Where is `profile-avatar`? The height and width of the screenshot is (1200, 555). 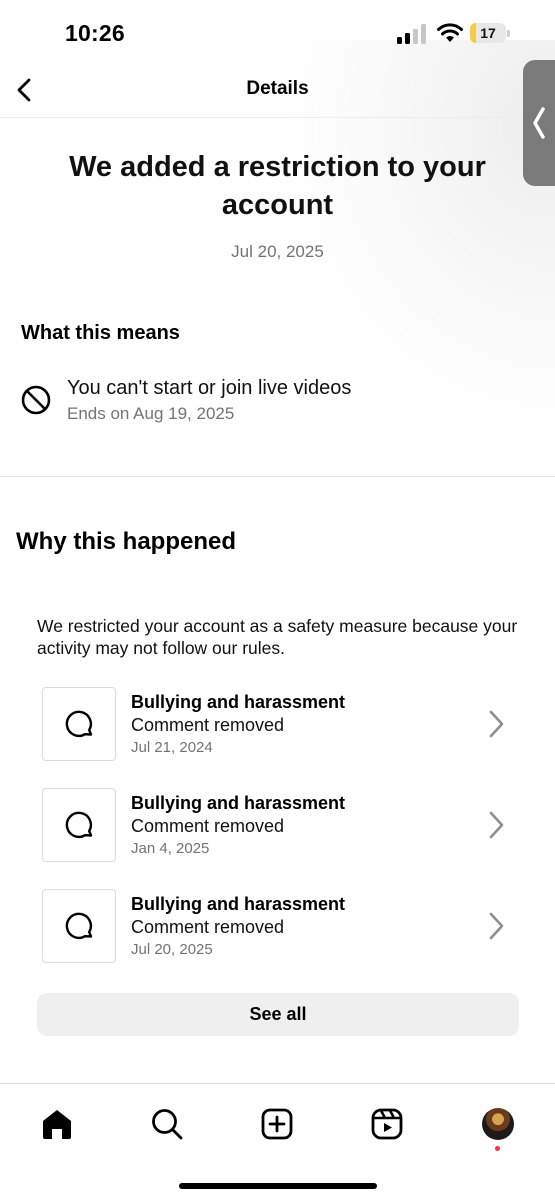 profile-avatar is located at coordinates (498, 1124).